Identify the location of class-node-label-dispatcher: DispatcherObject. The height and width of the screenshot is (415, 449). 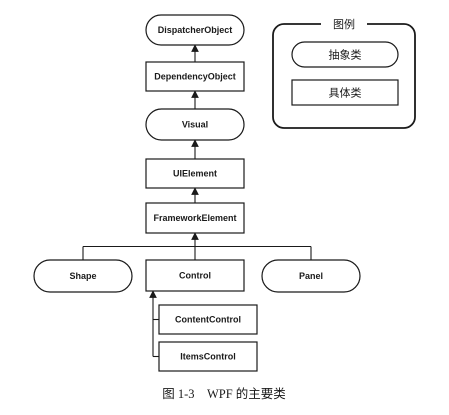
(195, 30).